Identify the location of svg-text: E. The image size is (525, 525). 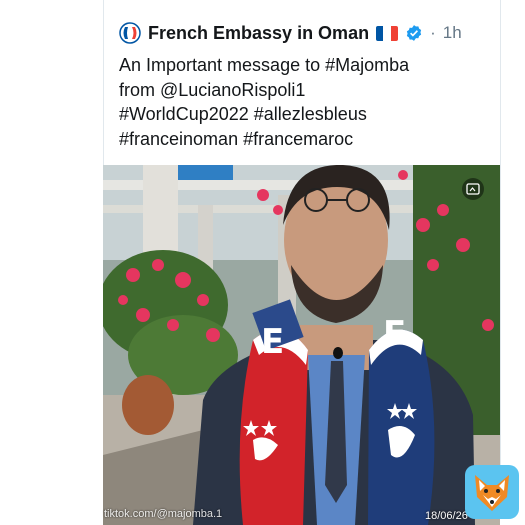
(272, 342).